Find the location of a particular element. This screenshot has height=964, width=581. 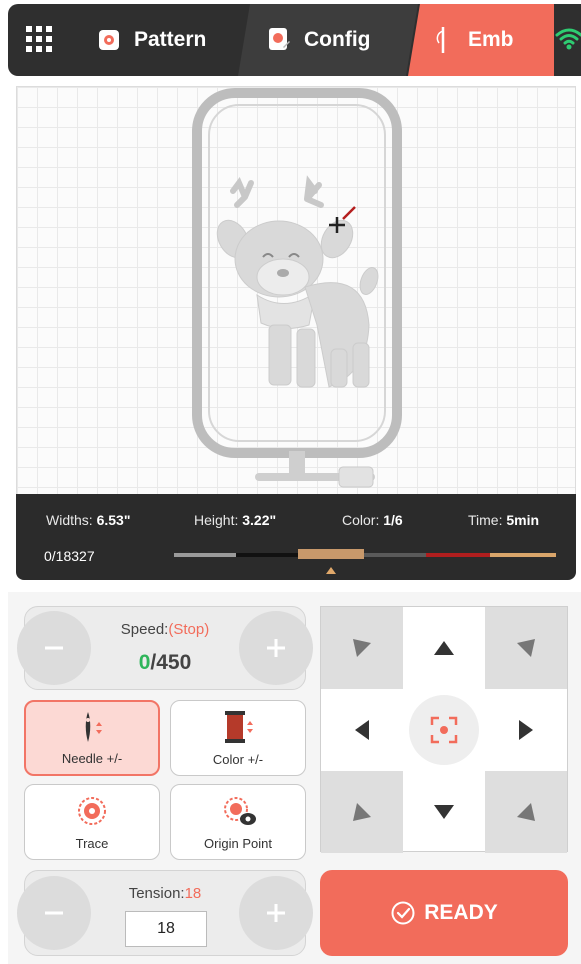

arrow-down-icon is located at coordinates (444, 812).